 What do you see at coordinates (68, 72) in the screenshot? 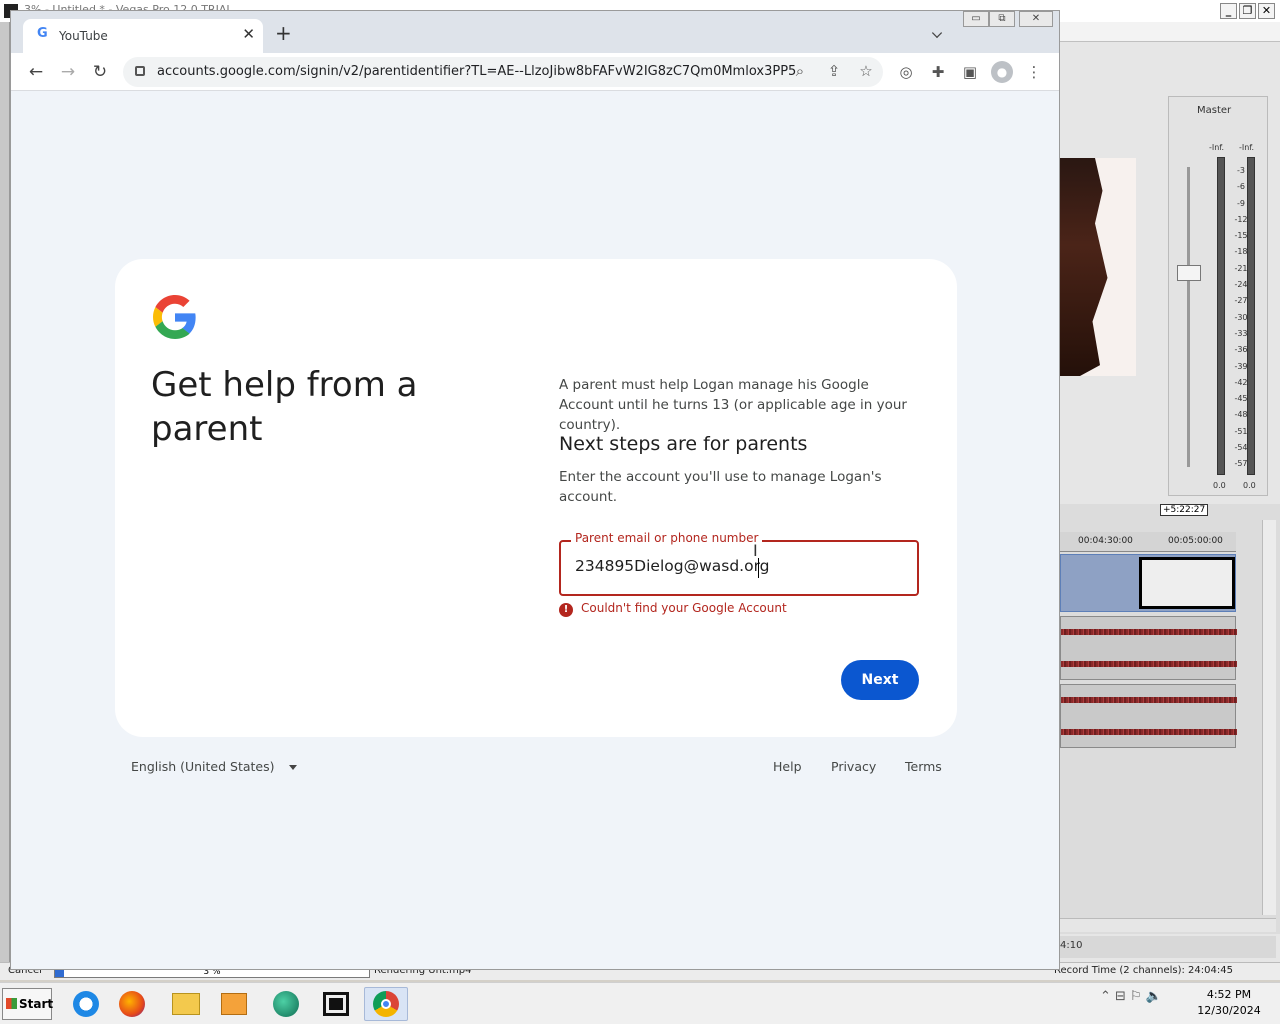
I see `forward-arrow-icon: →` at bounding box center [68, 72].